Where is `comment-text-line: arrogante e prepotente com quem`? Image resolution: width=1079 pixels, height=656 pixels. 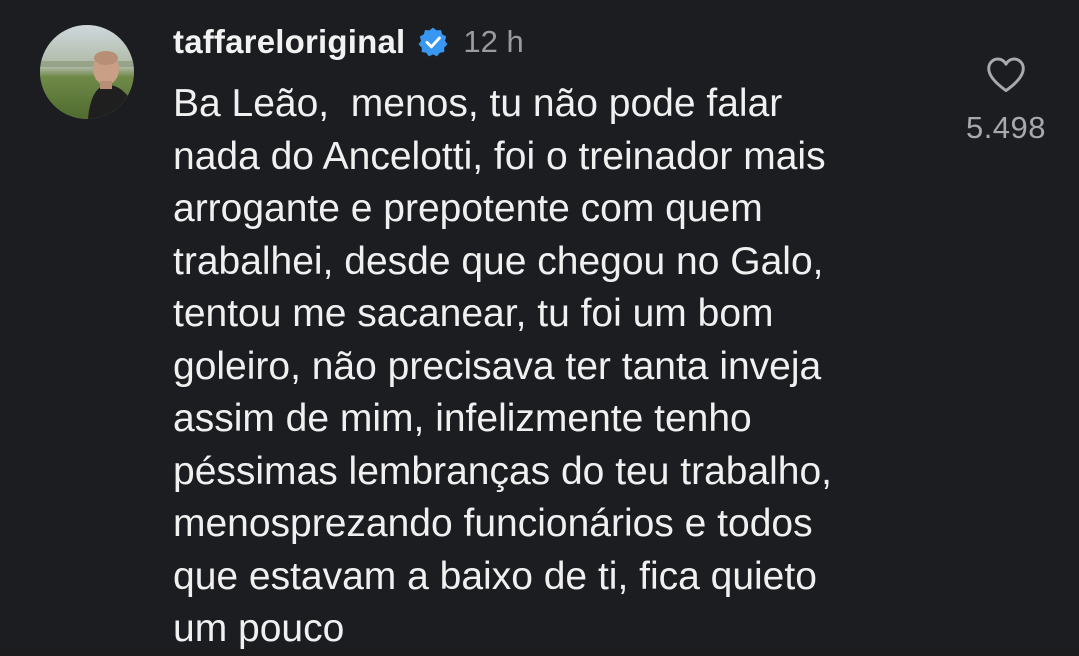 comment-text-line: arrogante e prepotente com quem is located at coordinates (468, 208).